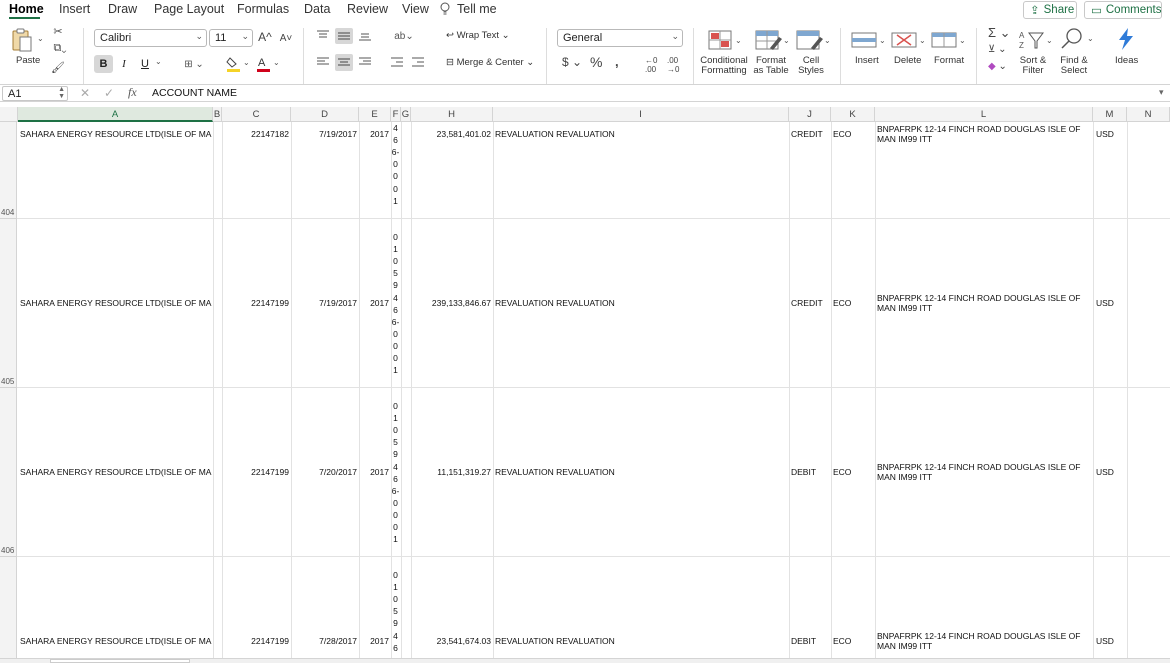 This screenshot has height=663, width=1170. I want to click on share-button: ⇪ Share, so click(1050, 10).